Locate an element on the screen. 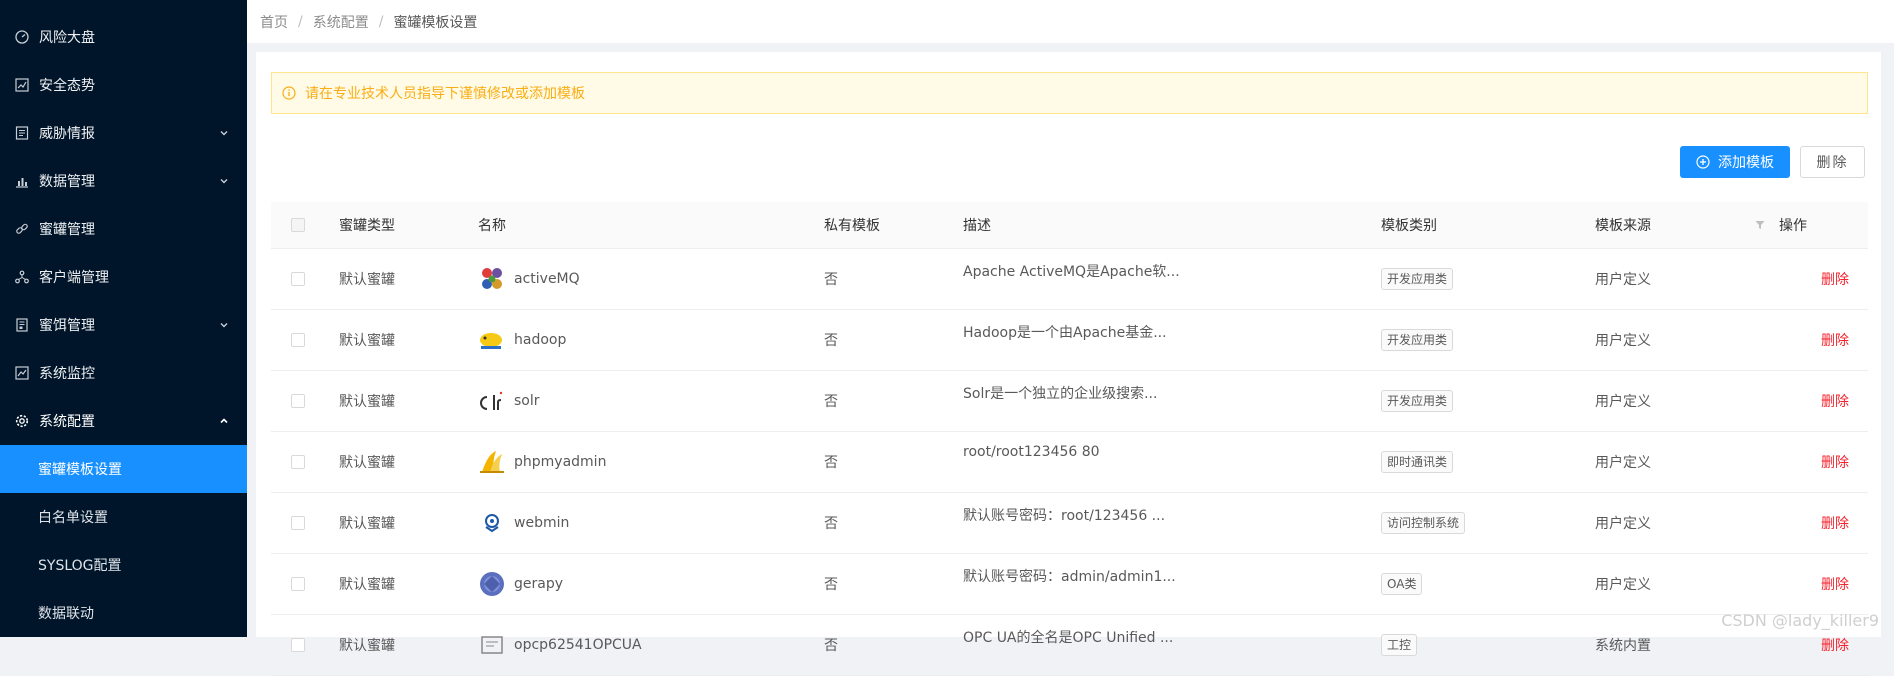  hadoop-logo is located at coordinates (492, 340).